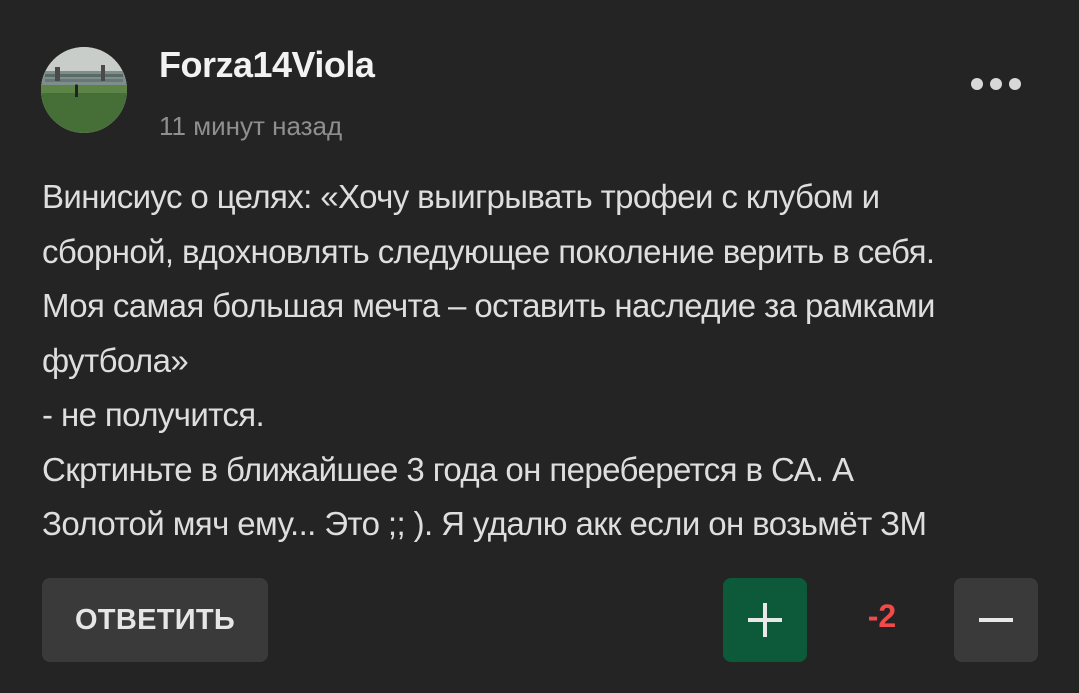 Image resolution: width=1079 pixels, height=693 pixels. What do you see at coordinates (765, 620) in the screenshot?
I see `upvote-button` at bounding box center [765, 620].